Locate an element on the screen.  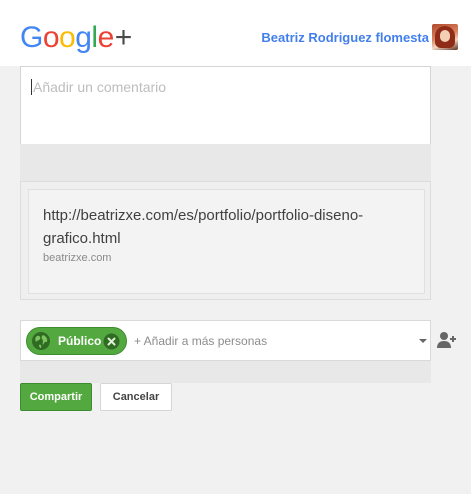
user-name-link: Beatriz Rodriguez flomesta is located at coordinates (345, 37).